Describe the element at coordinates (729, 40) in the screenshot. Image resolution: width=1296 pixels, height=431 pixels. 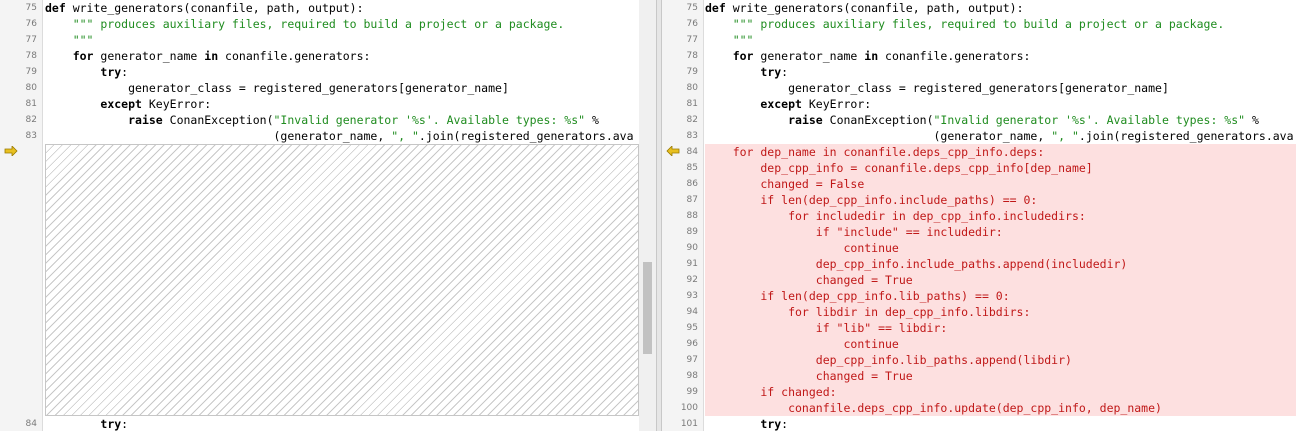
I see `string-token: """` at that location.